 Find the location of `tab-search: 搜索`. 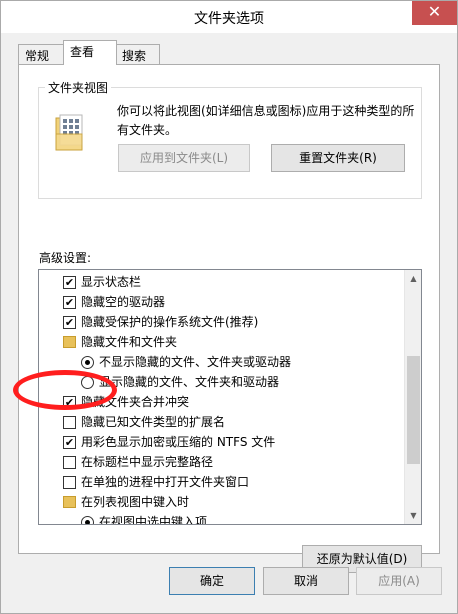

tab-search: 搜索 is located at coordinates (137, 54).